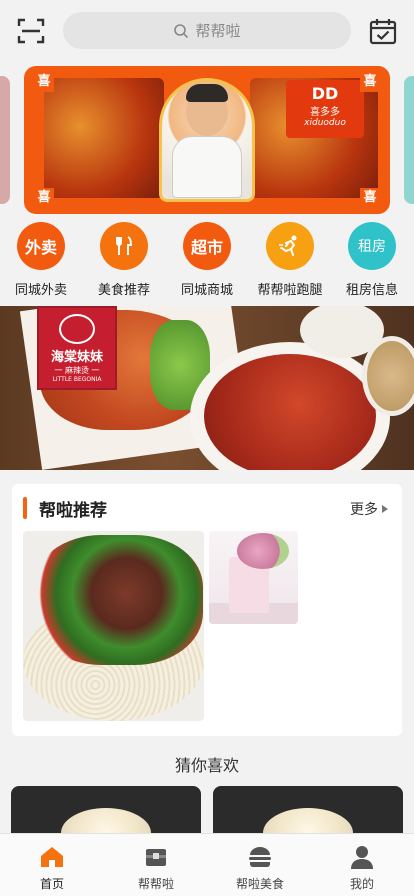 The width and height of the screenshot is (414, 896). I want to click on service-mall: 超市 同城商城, so click(207, 259).